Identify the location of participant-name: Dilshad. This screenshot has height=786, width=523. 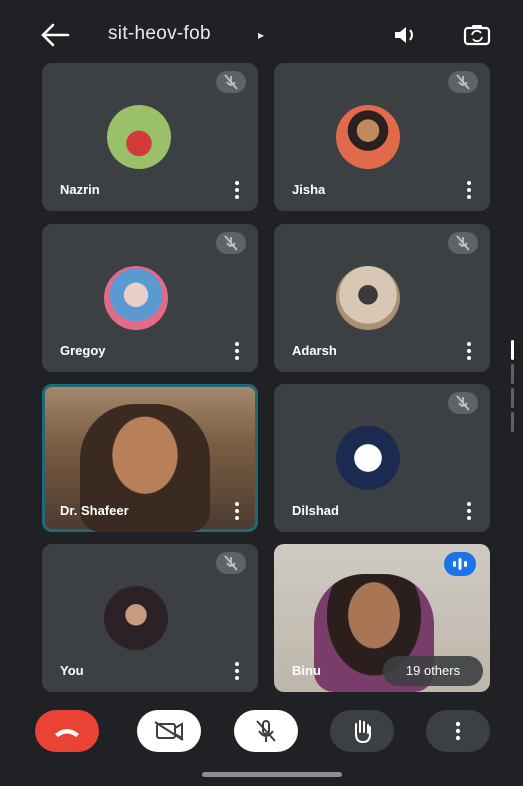
(315, 510).